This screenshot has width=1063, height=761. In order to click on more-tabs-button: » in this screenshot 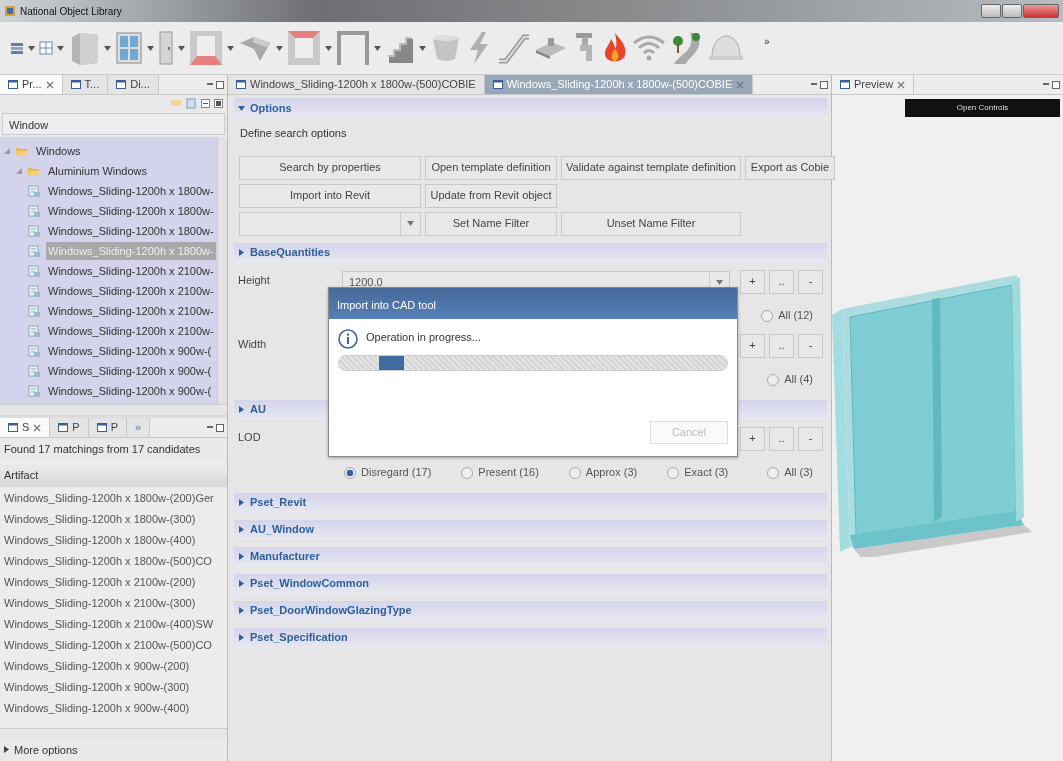, I will do `click(139, 427)`.